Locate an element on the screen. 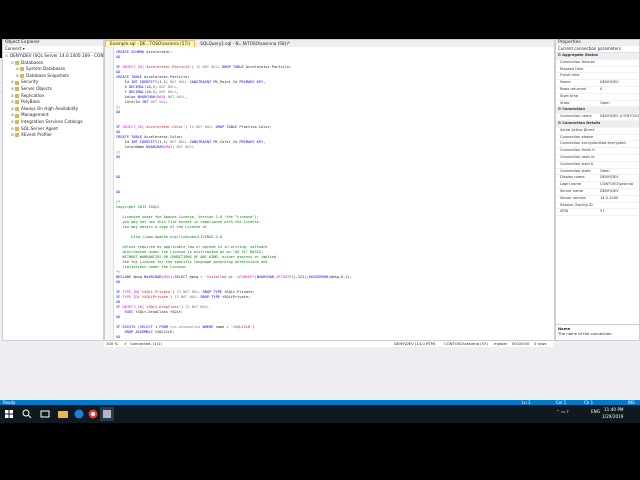 The width and height of the screenshot is (640, 480). language-indicator: ENG is located at coordinates (595, 411).